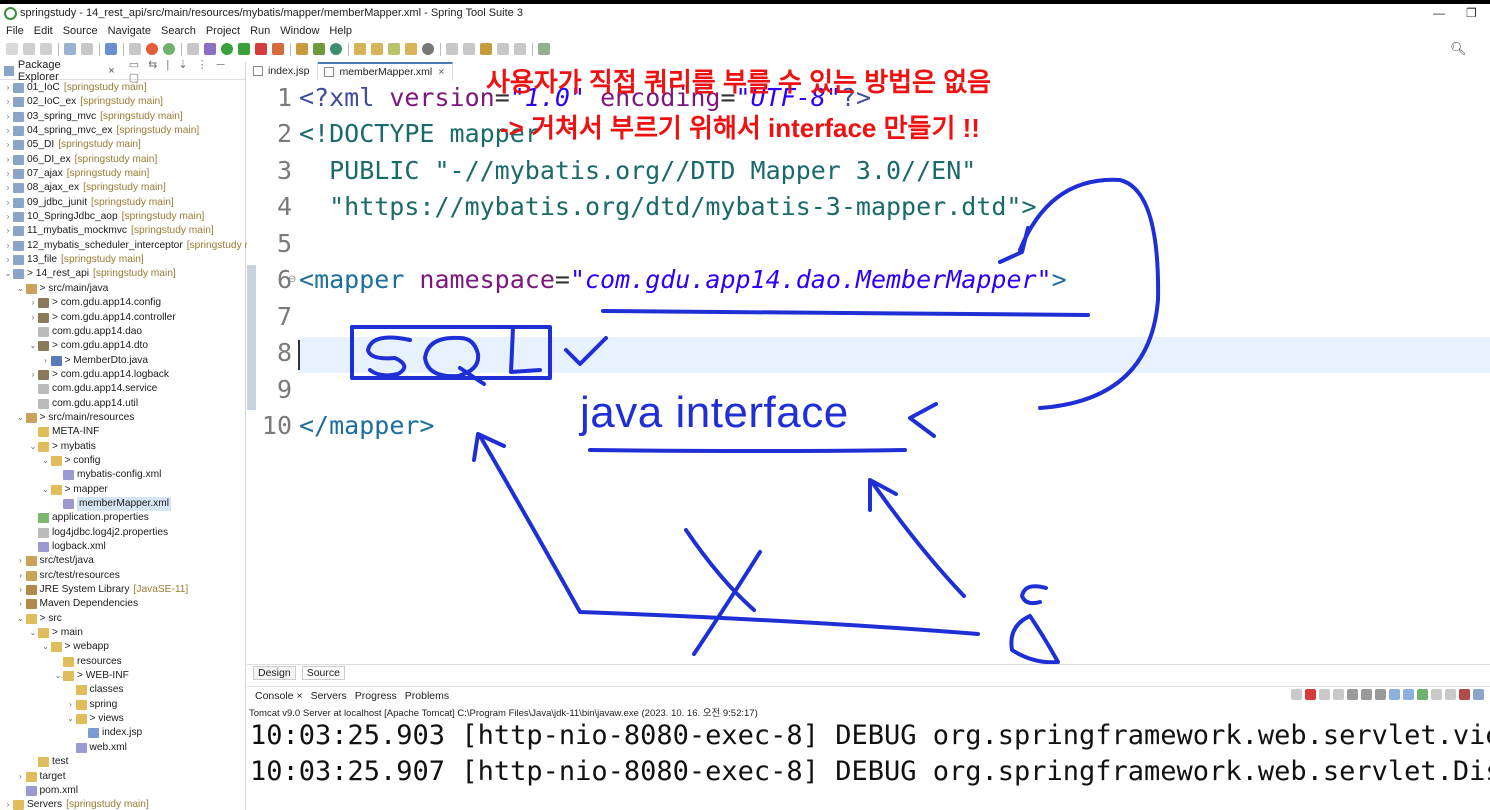 The height and width of the screenshot is (810, 1490). Describe the element at coordinates (210, 49) in the screenshot. I see `debug-icon` at that location.